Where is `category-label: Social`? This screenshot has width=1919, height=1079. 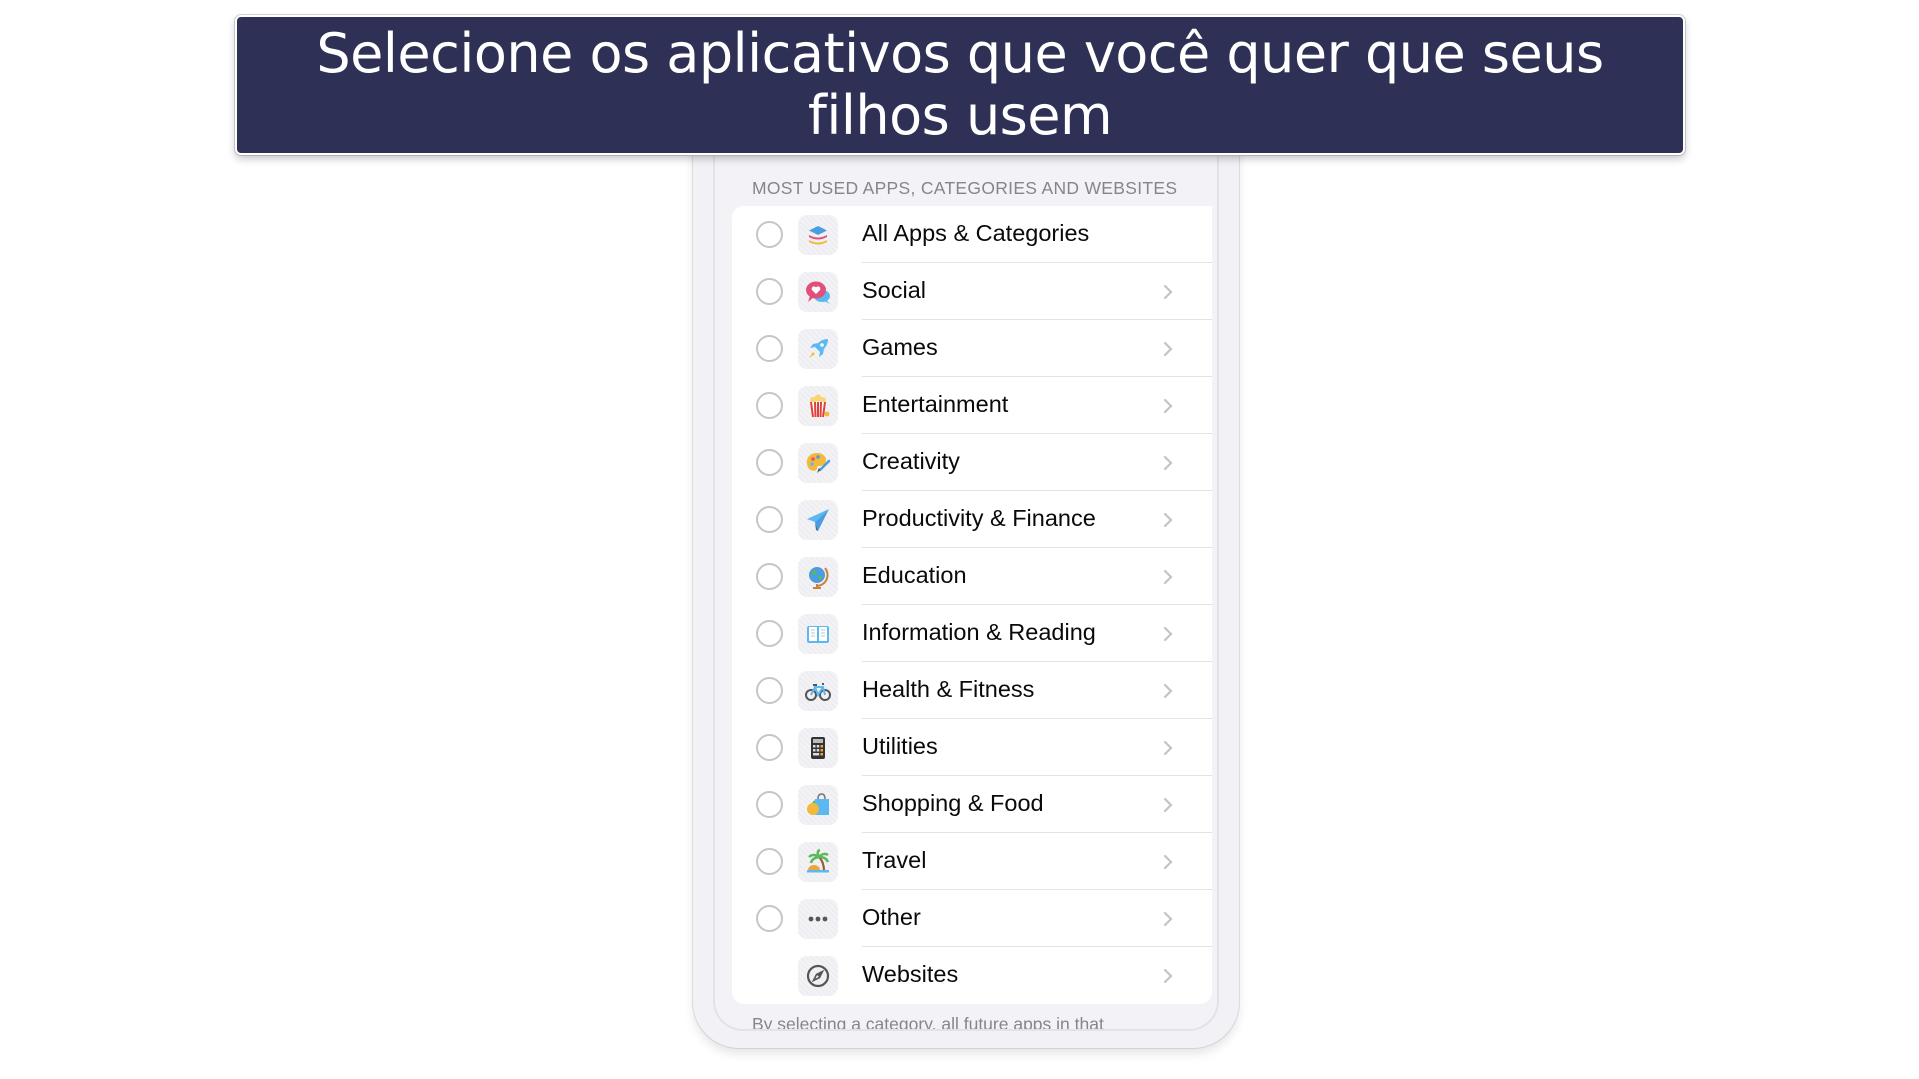 category-label: Social is located at coordinates (894, 290).